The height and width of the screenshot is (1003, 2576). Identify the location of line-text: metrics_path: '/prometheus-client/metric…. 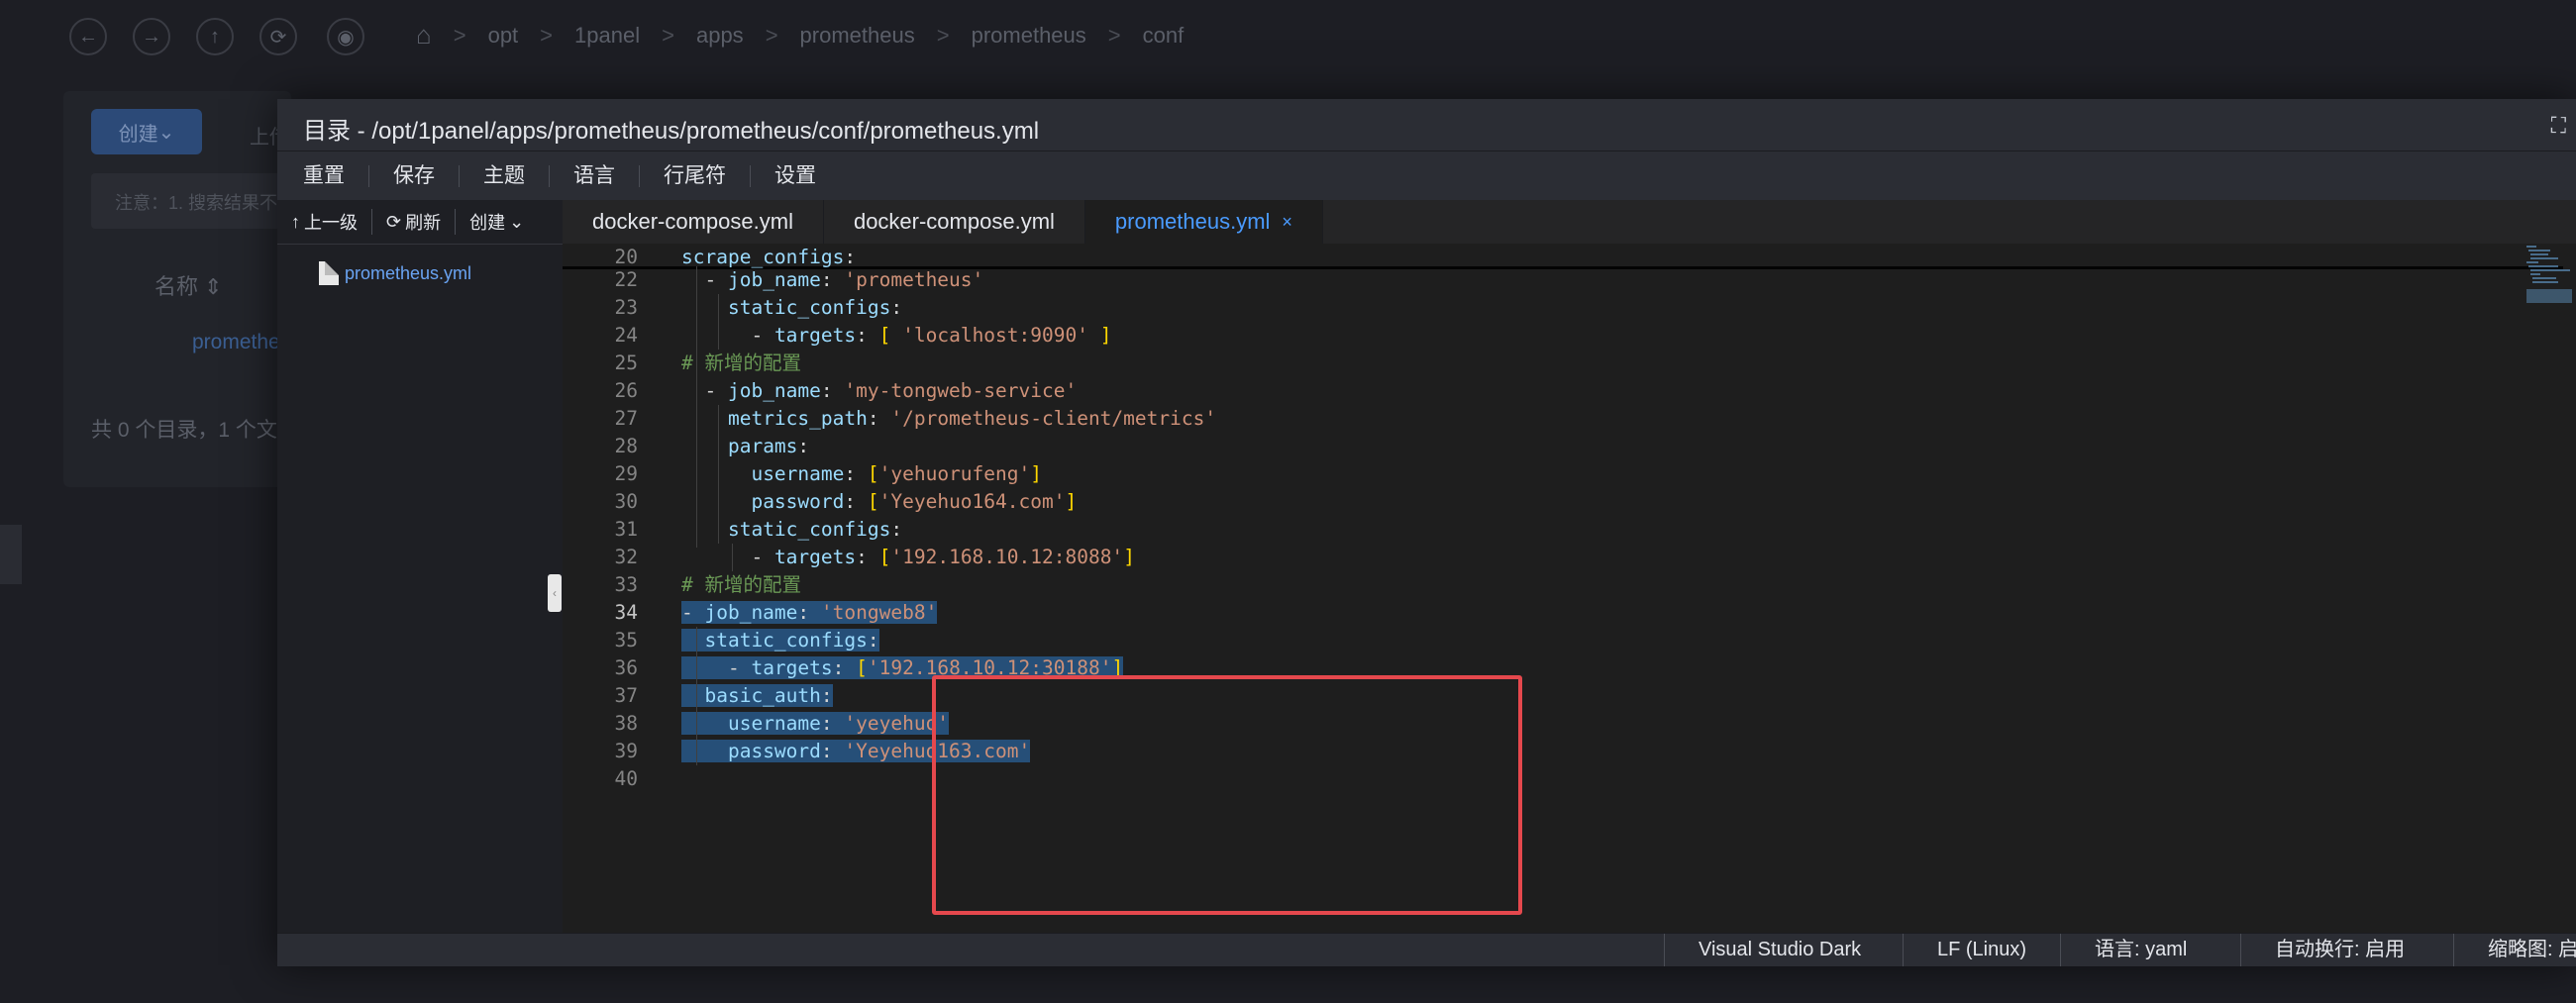
(972, 418).